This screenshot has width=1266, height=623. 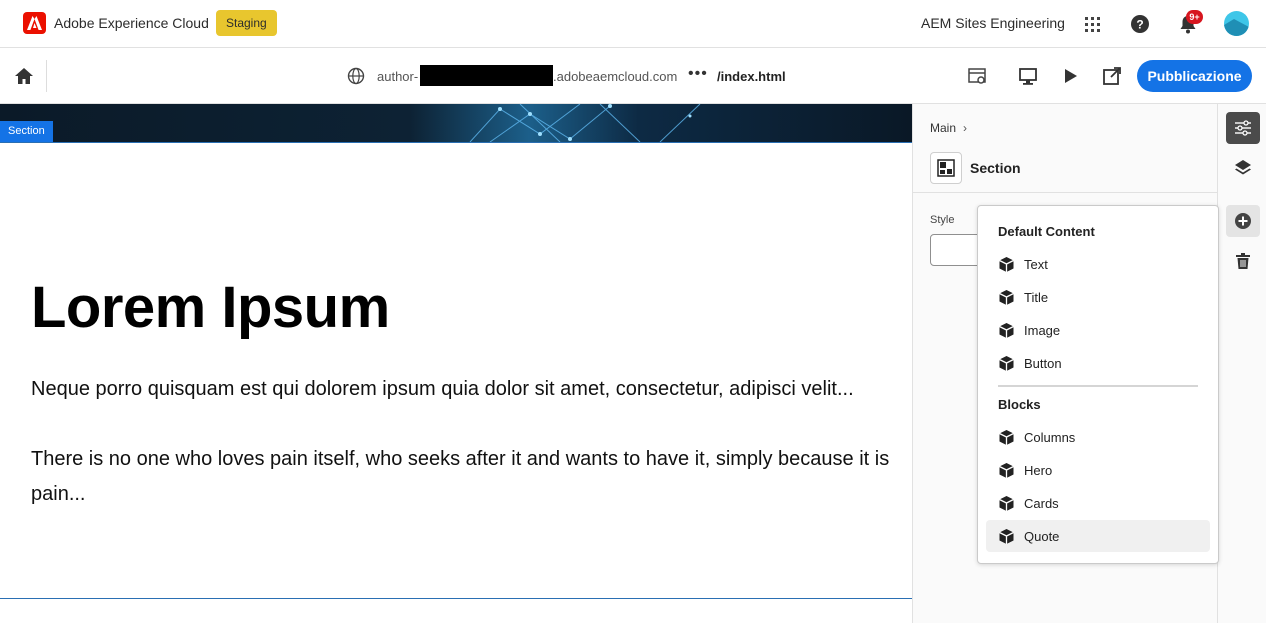 What do you see at coordinates (1243, 261) in the screenshot?
I see `delete-rail-button` at bounding box center [1243, 261].